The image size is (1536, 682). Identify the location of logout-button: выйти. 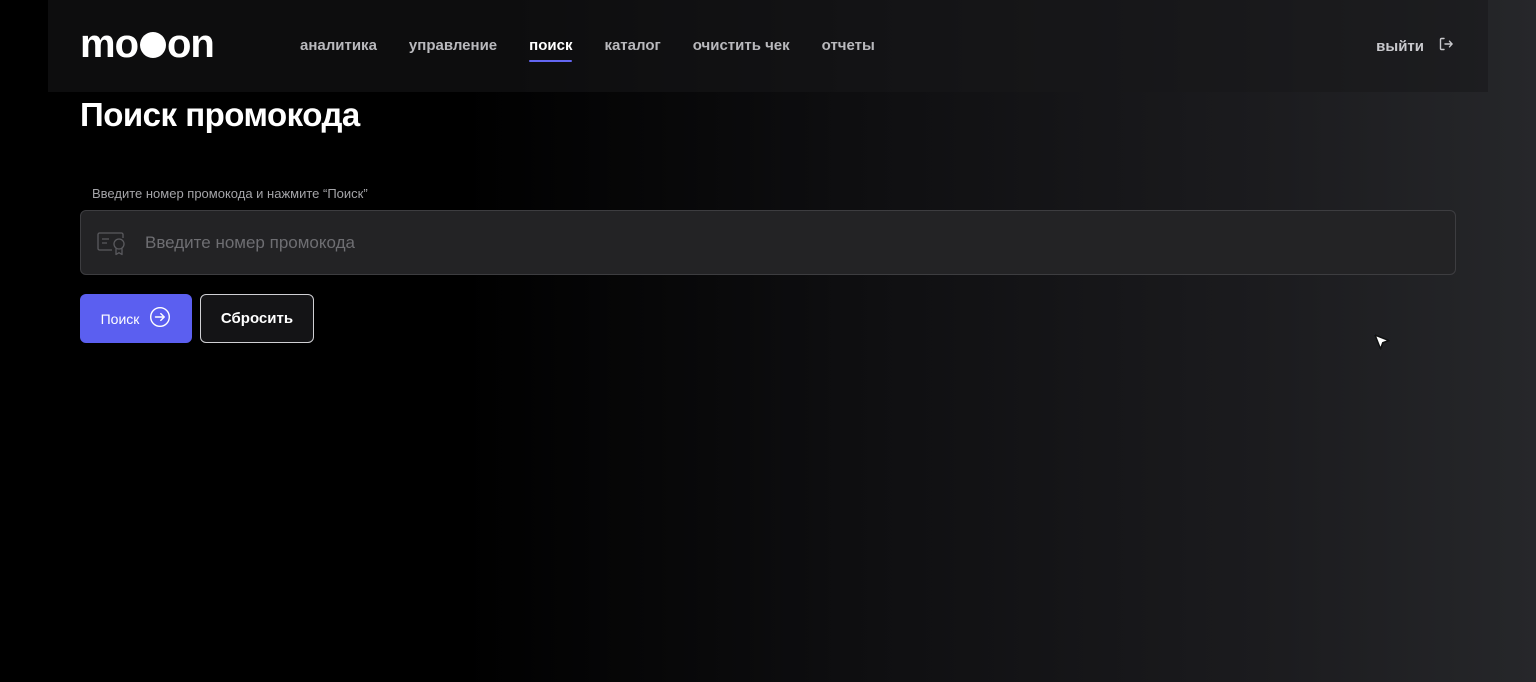
(1415, 46).